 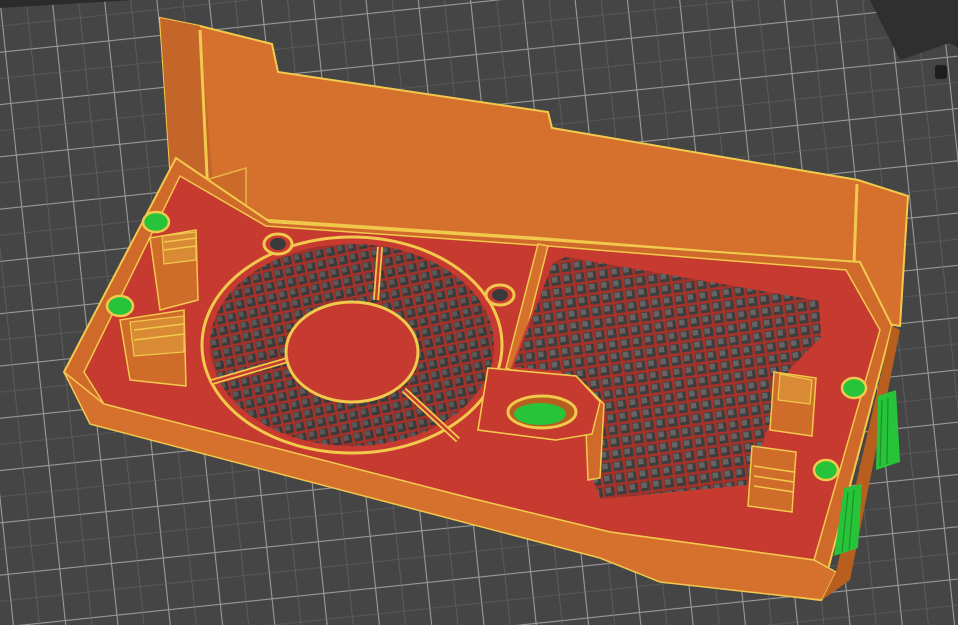 I want to click on fan-grill, so click(x=352, y=345).